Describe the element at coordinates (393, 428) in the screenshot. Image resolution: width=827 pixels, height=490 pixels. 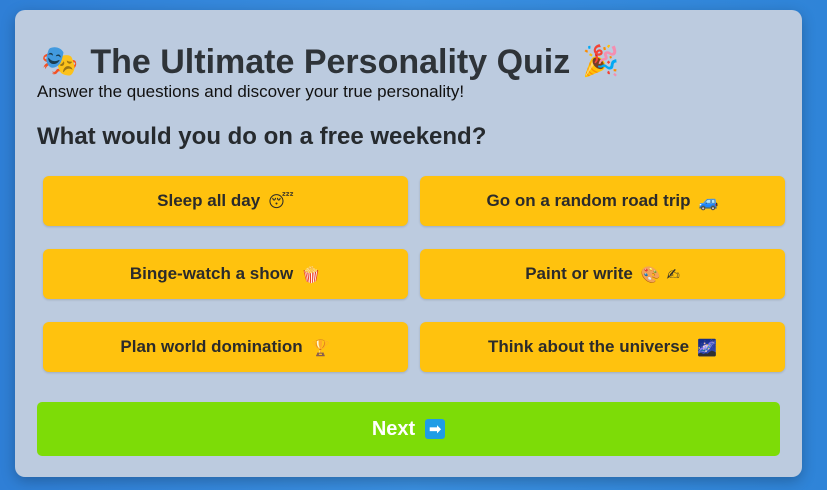
I see `next-button-label: Next` at that location.